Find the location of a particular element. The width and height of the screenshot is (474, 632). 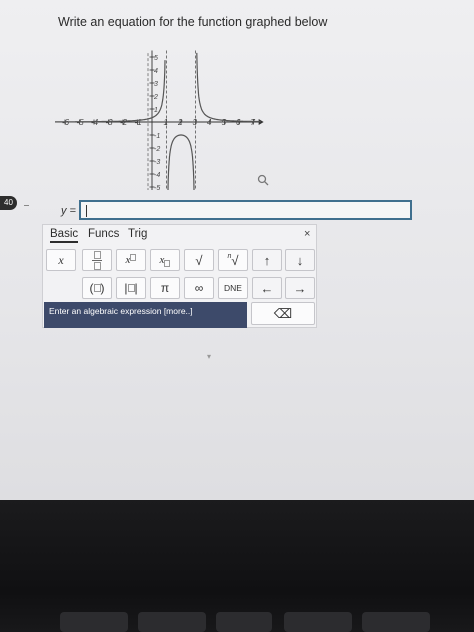

y-tick-label: -3 is located at coordinates (157, 162).